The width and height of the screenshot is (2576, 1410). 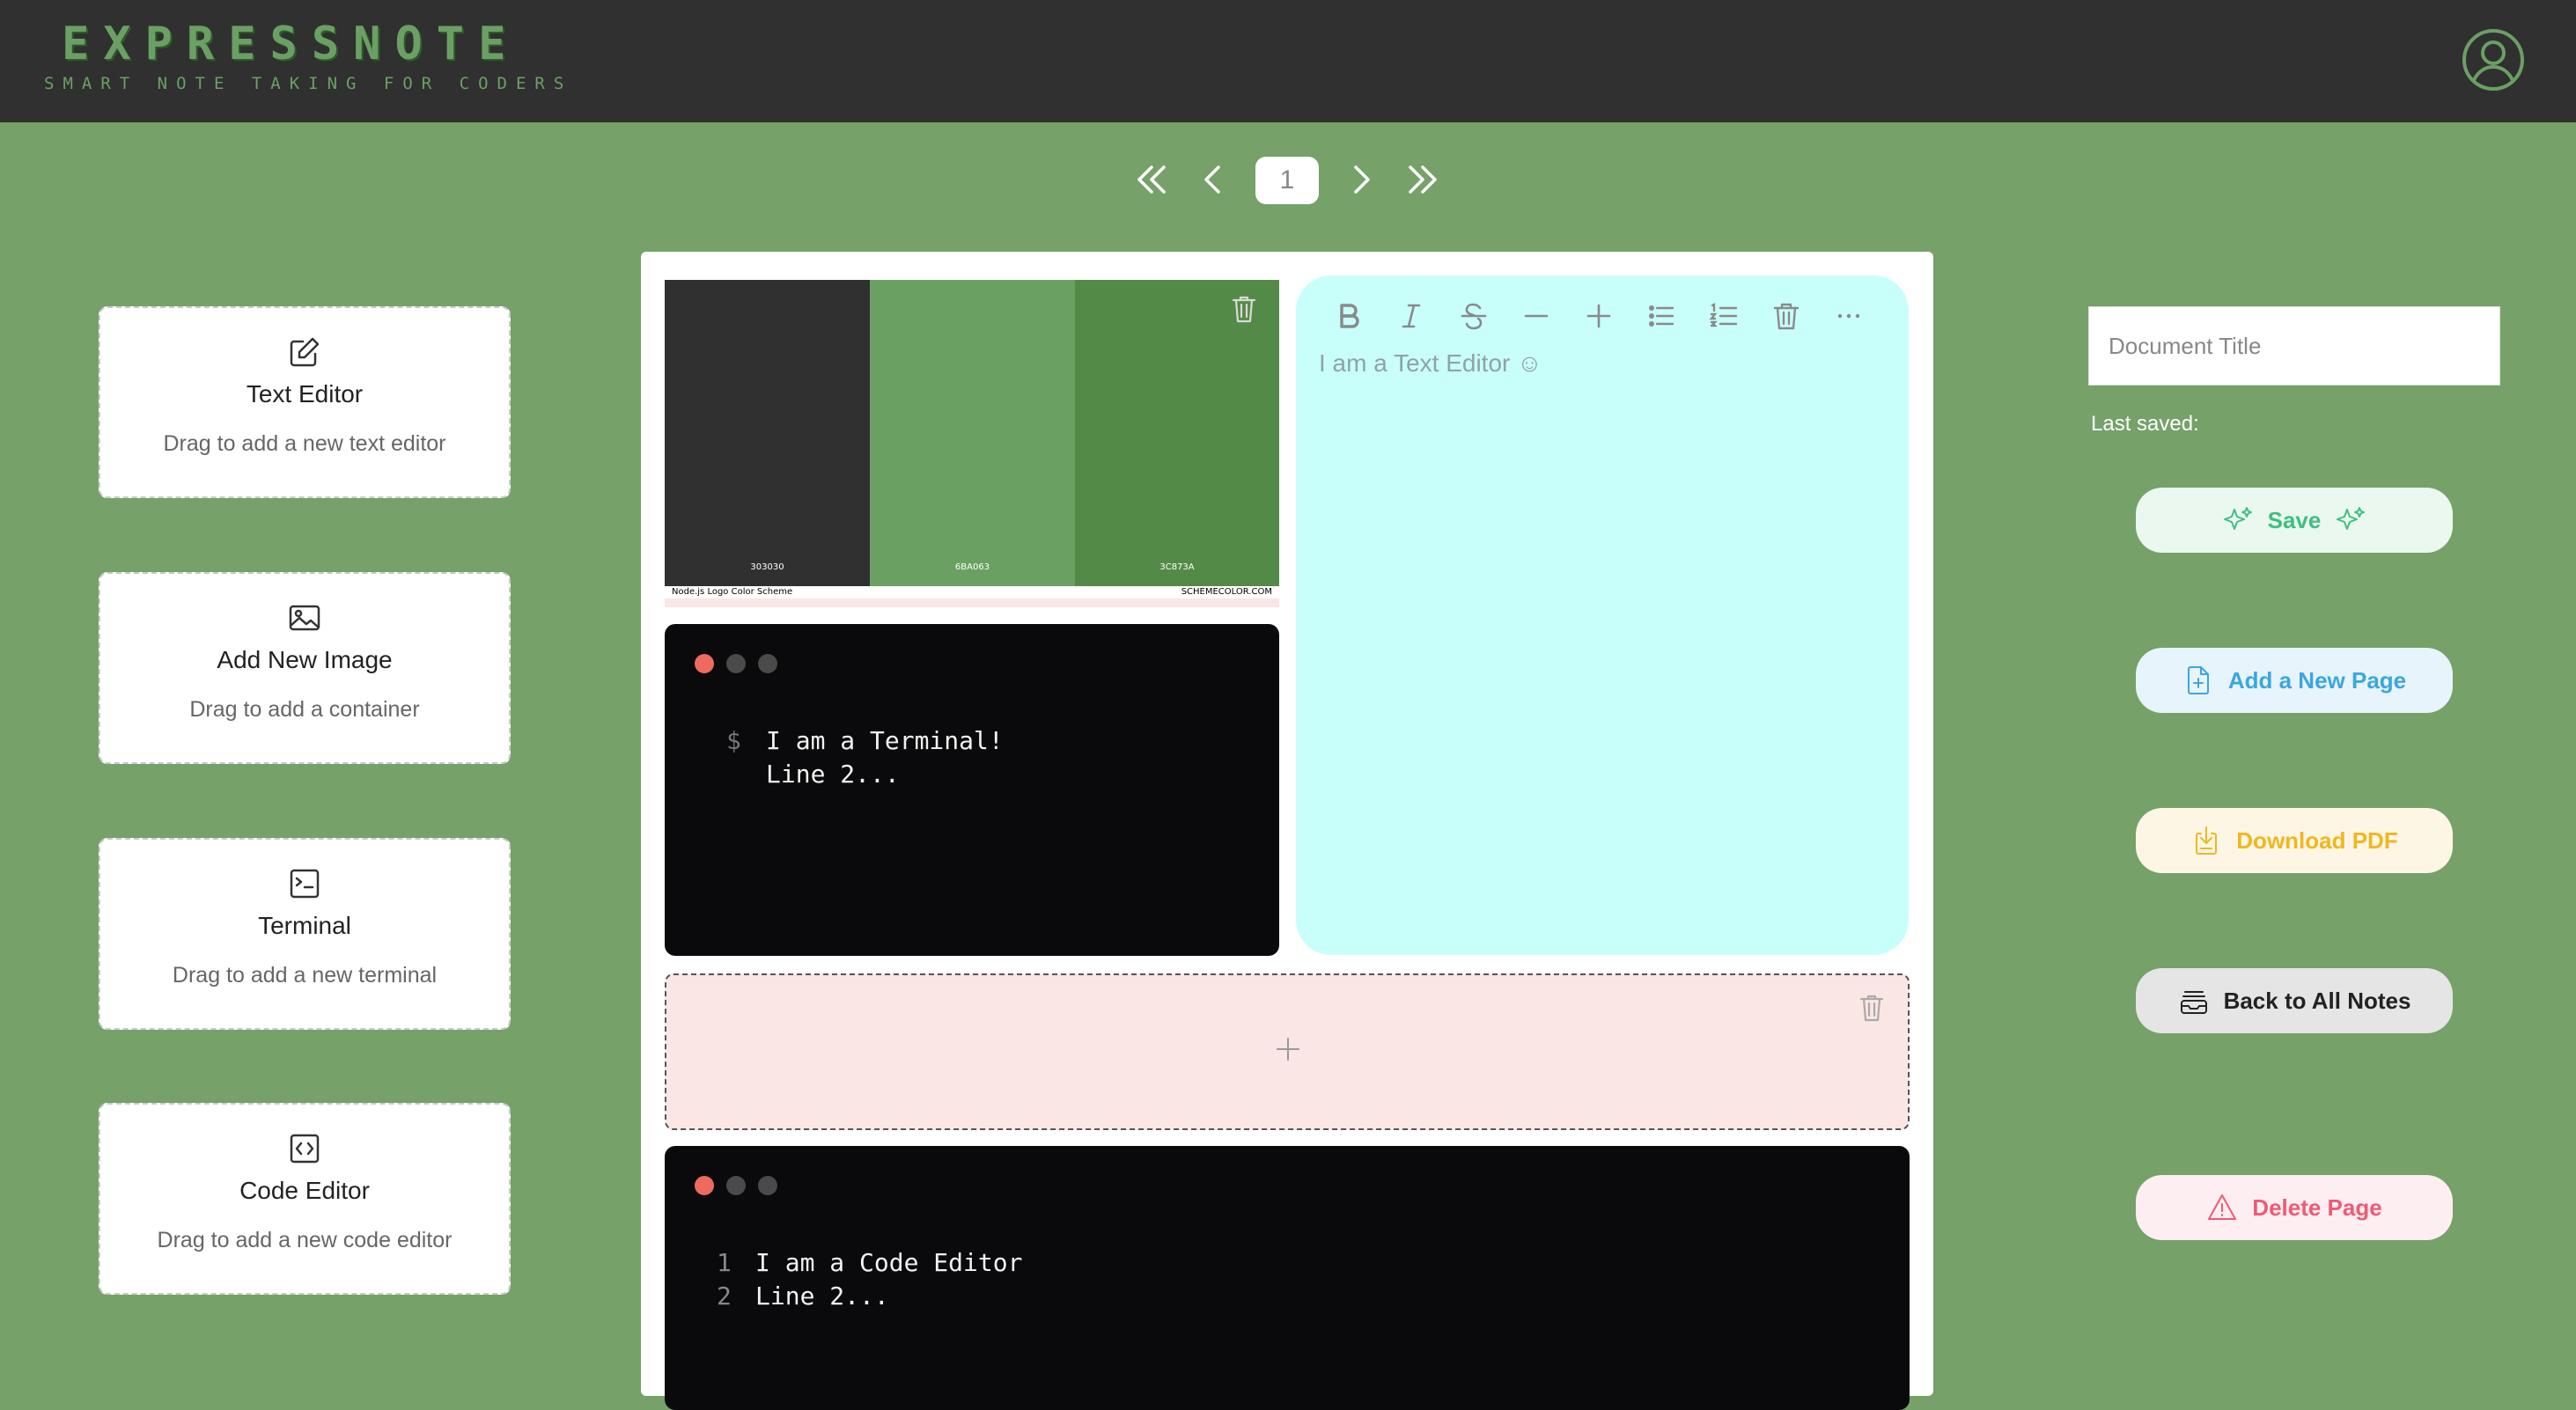 I want to click on user-circle-icon, so click(x=2494, y=60).